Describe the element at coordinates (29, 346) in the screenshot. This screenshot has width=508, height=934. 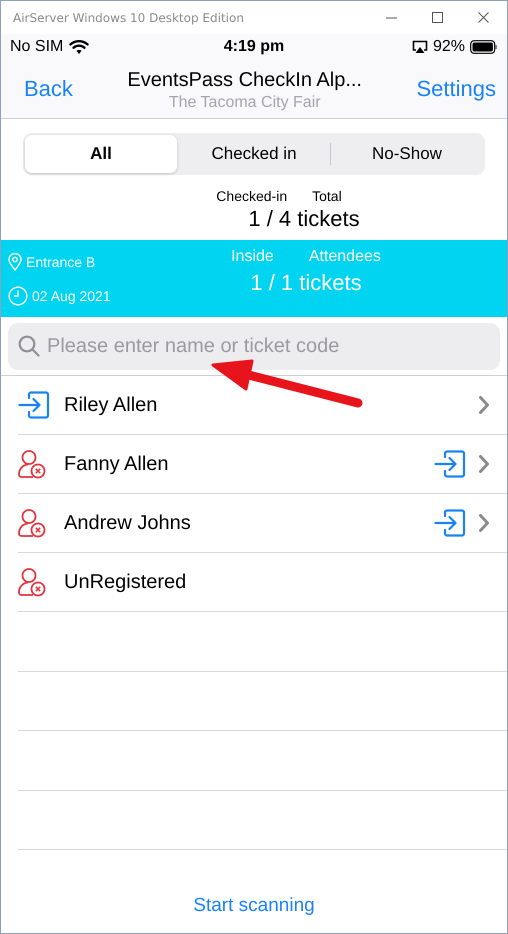
I see `search-icon` at that location.